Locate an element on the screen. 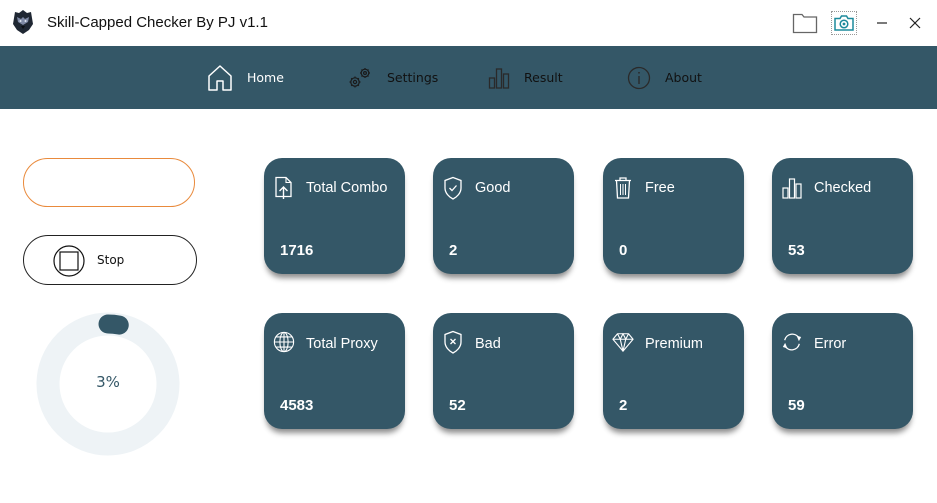  nav-item-settings: Settings is located at coordinates (392, 77).